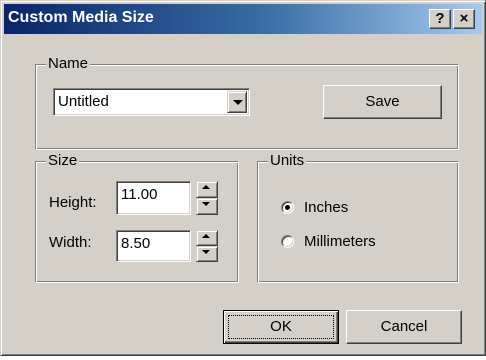 The height and width of the screenshot is (360, 486). Describe the element at coordinates (136, 243) in the screenshot. I see `width-value: 8.50` at that location.